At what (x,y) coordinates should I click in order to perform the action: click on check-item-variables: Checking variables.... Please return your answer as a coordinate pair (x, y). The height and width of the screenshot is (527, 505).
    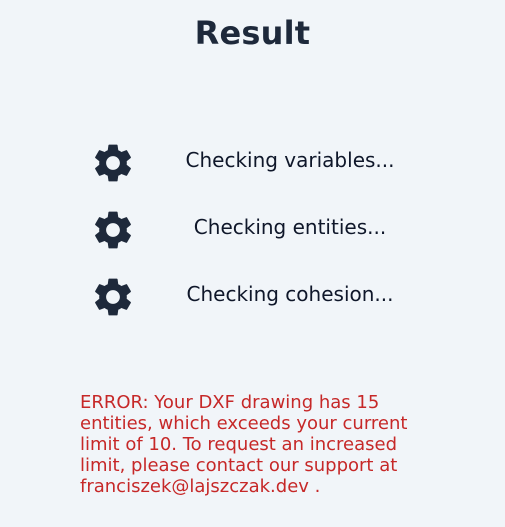
    Looking at the image, I should click on (252, 162).